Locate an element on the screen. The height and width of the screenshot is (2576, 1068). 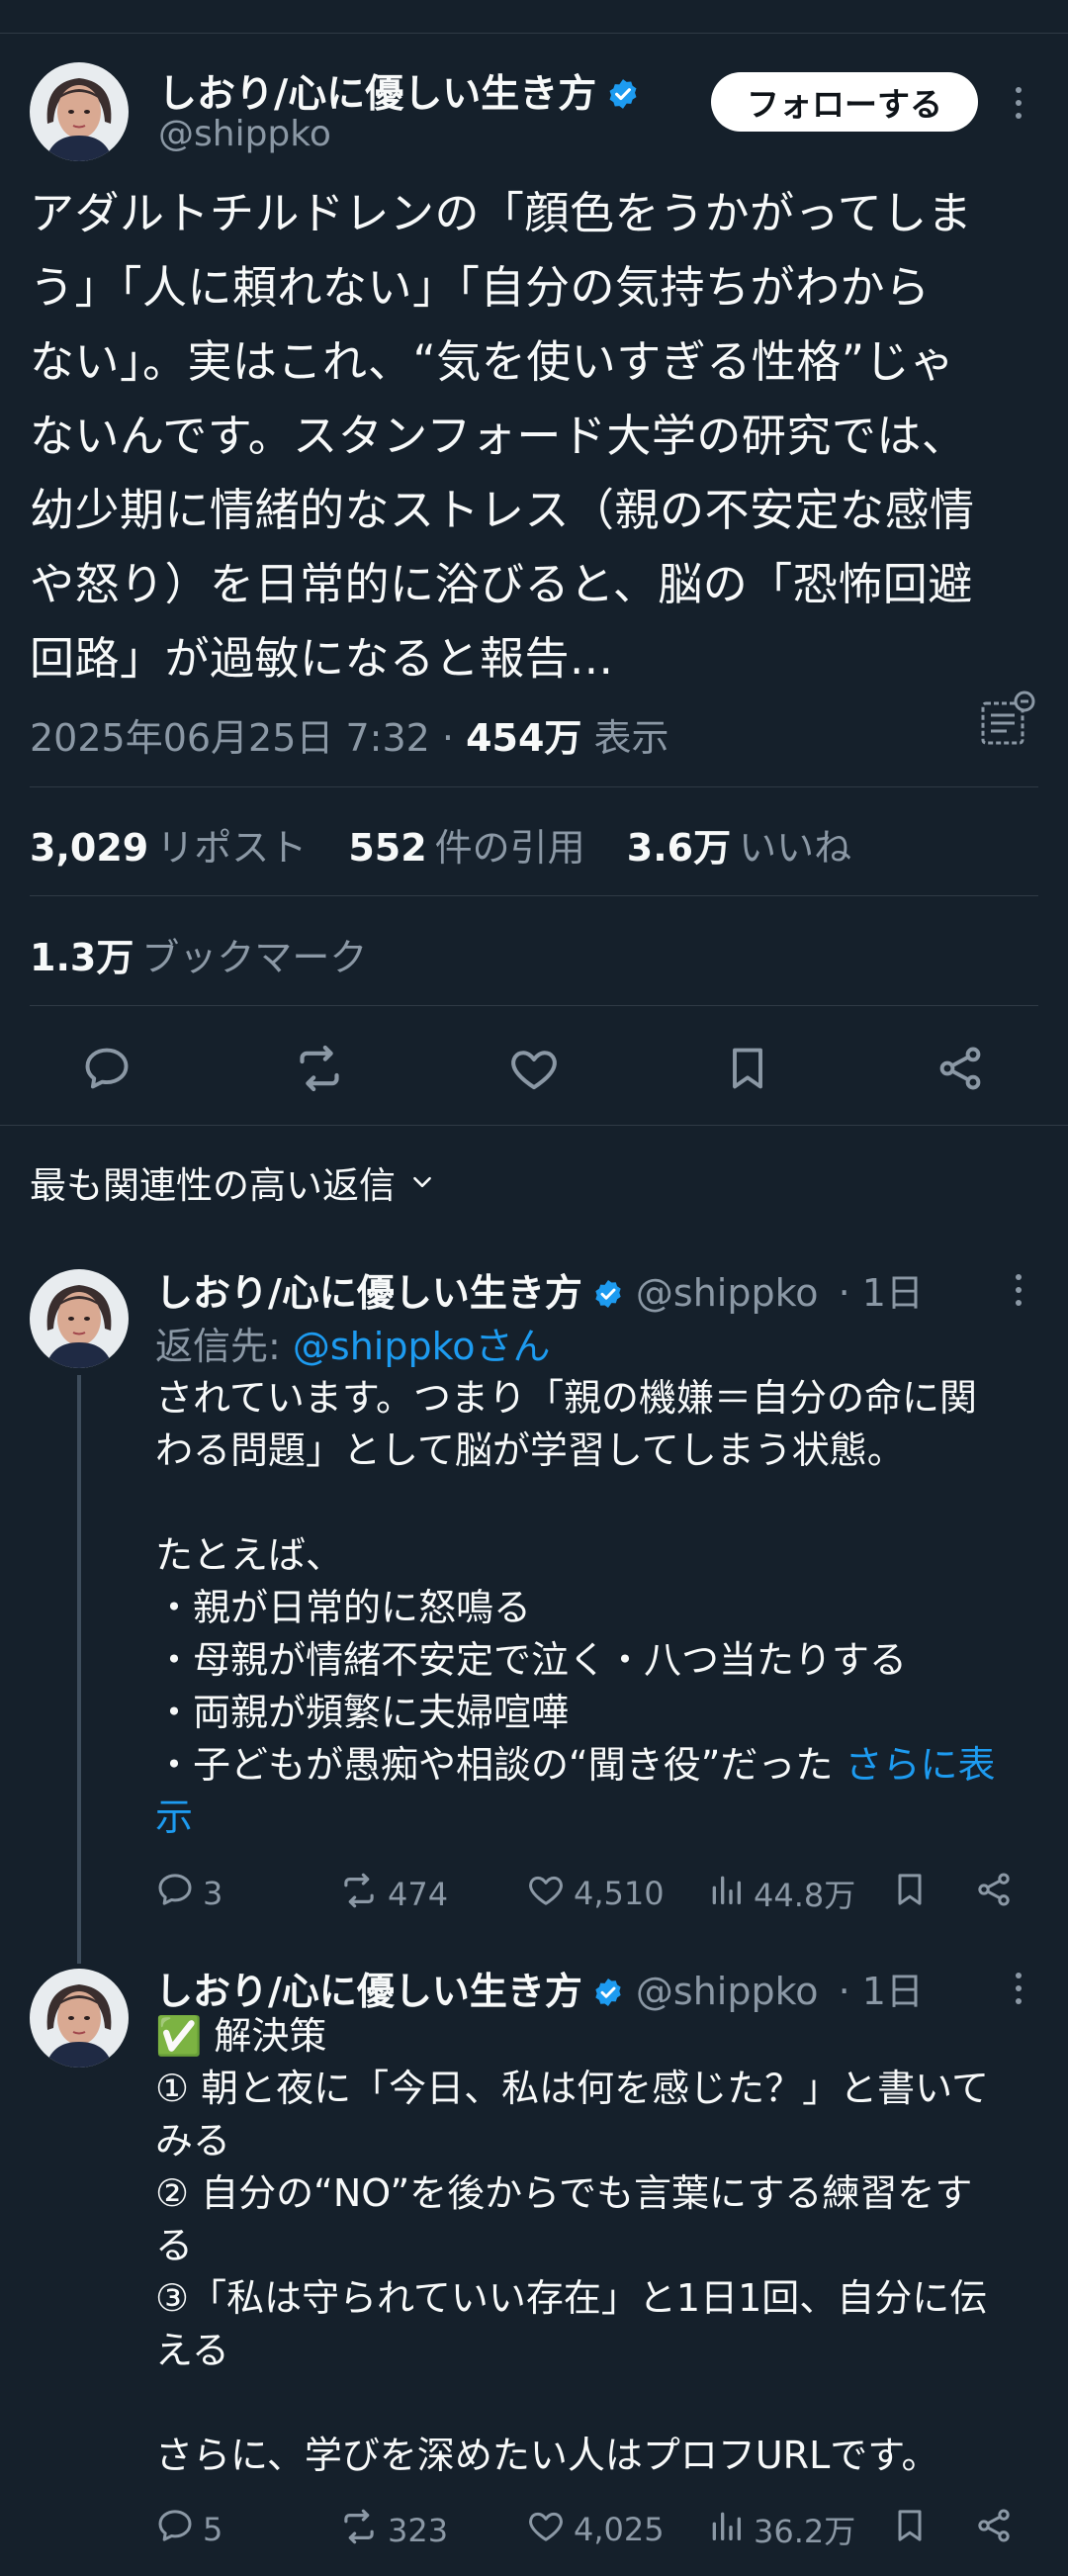
reply-reply-action: 5 is located at coordinates (188, 2529).